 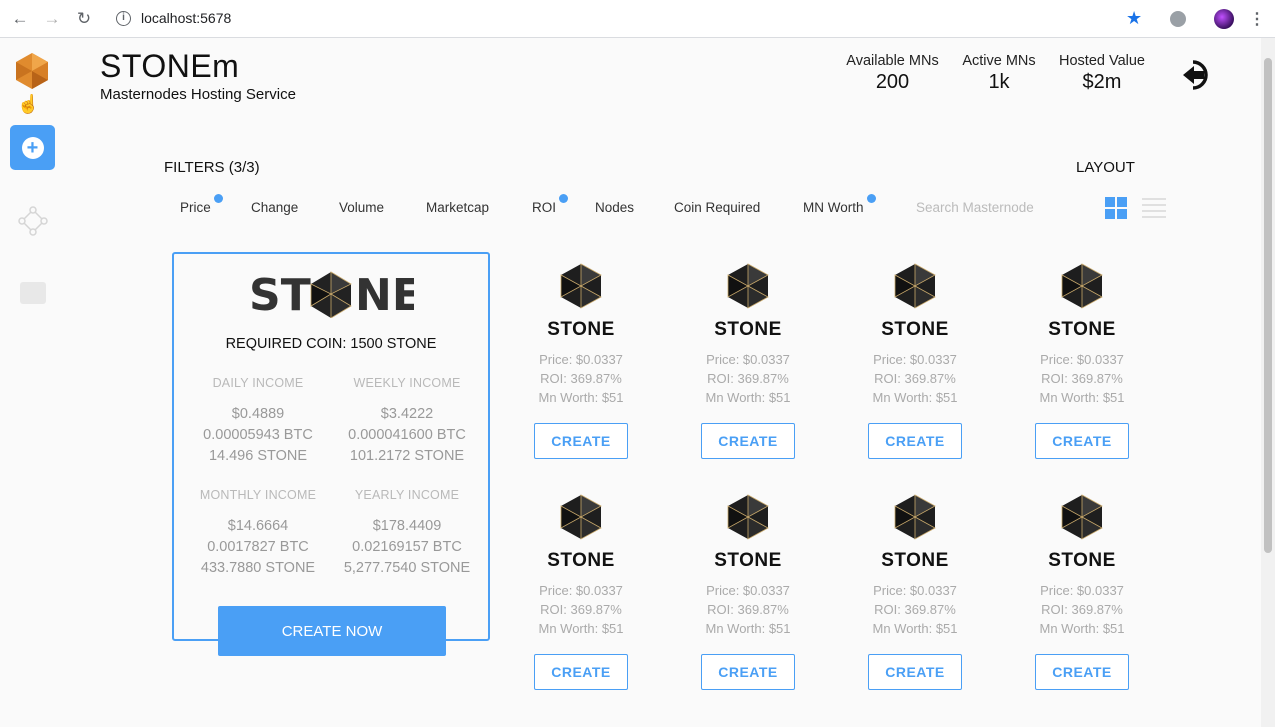 I want to click on income-coin: 5,277.7540 STONE, so click(x=407, y=568).